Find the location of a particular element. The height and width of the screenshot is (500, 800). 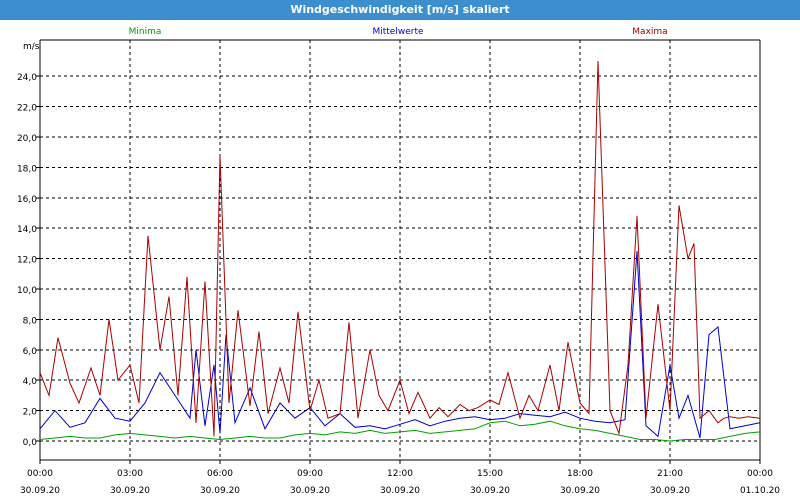

x-tick-time-label: 03:00 is located at coordinates (130, 474).